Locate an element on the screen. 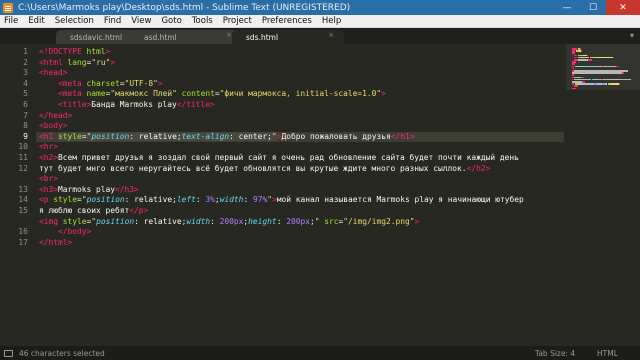 The image size is (640, 360). code-line: <head> is located at coordinates (53, 73).